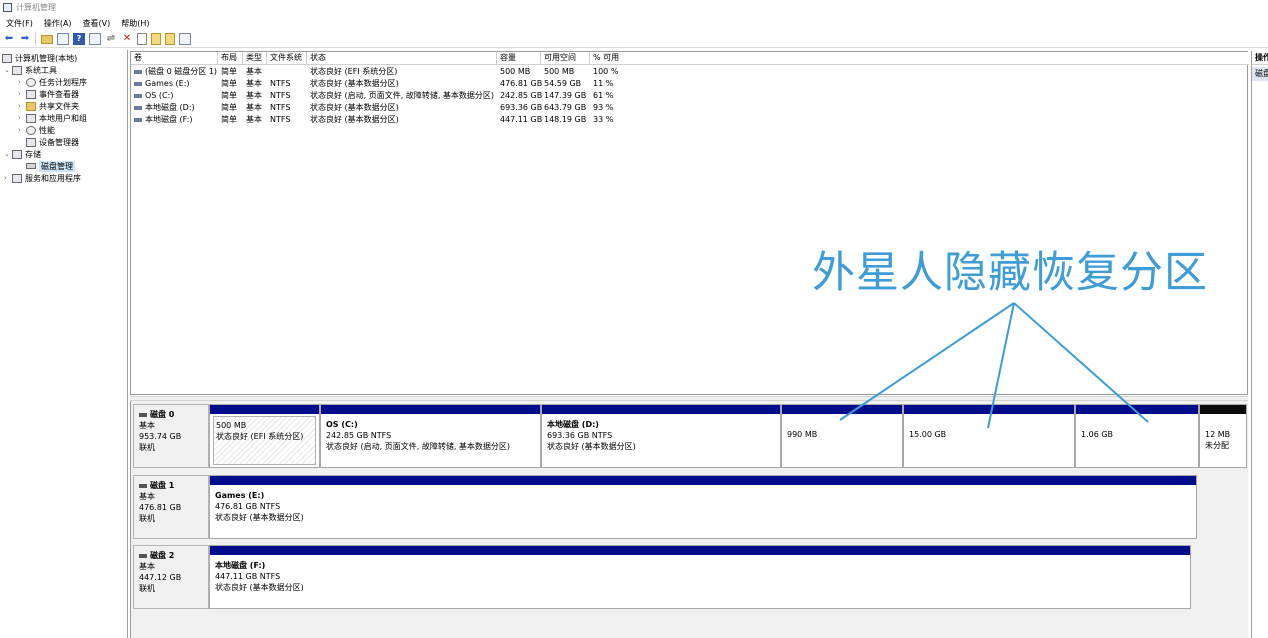 This screenshot has height=638, width=1268. What do you see at coordinates (52, 142) in the screenshot?
I see `tree-device-manager: 设备管理器` at bounding box center [52, 142].